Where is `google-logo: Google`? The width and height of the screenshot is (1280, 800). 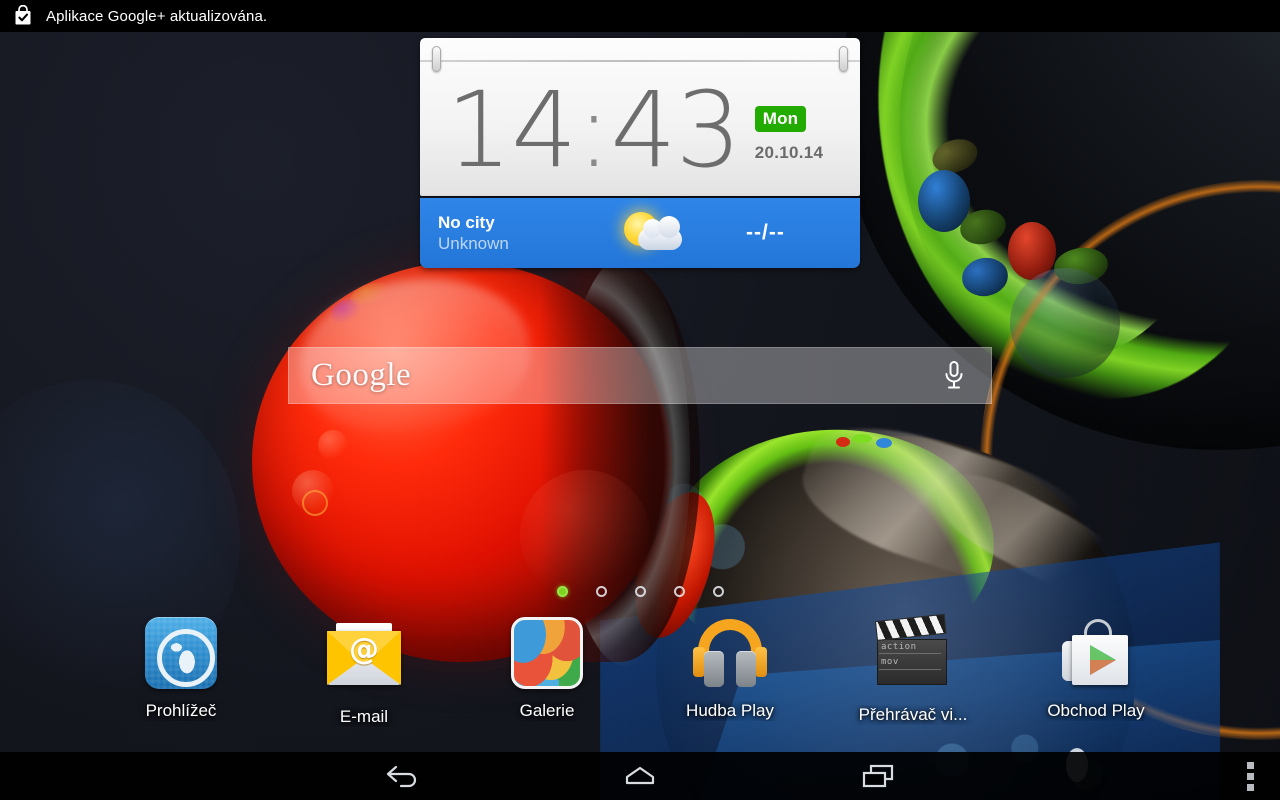 google-logo: Google is located at coordinates (361, 375).